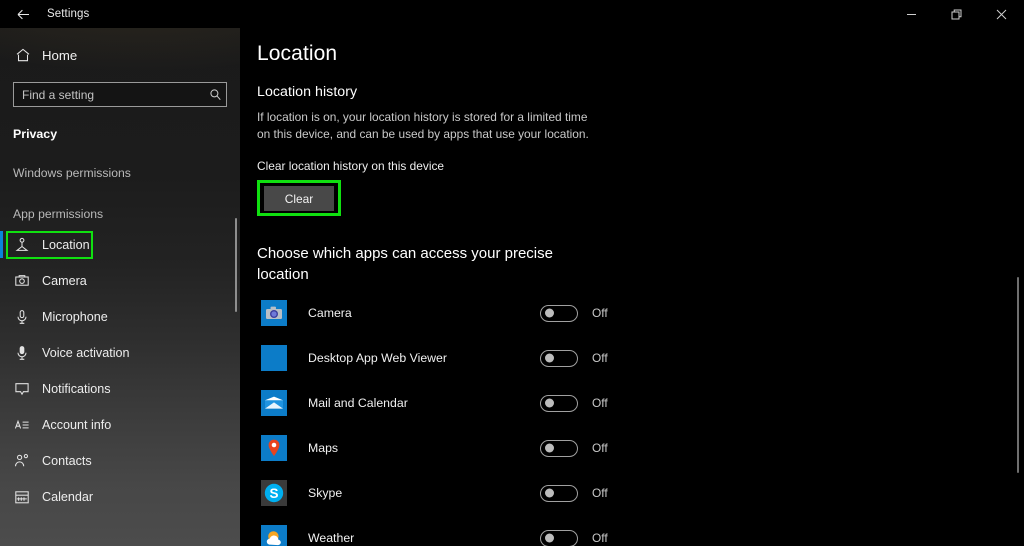 The image size is (1024, 546). I want to click on clear-button: Clear, so click(299, 198).